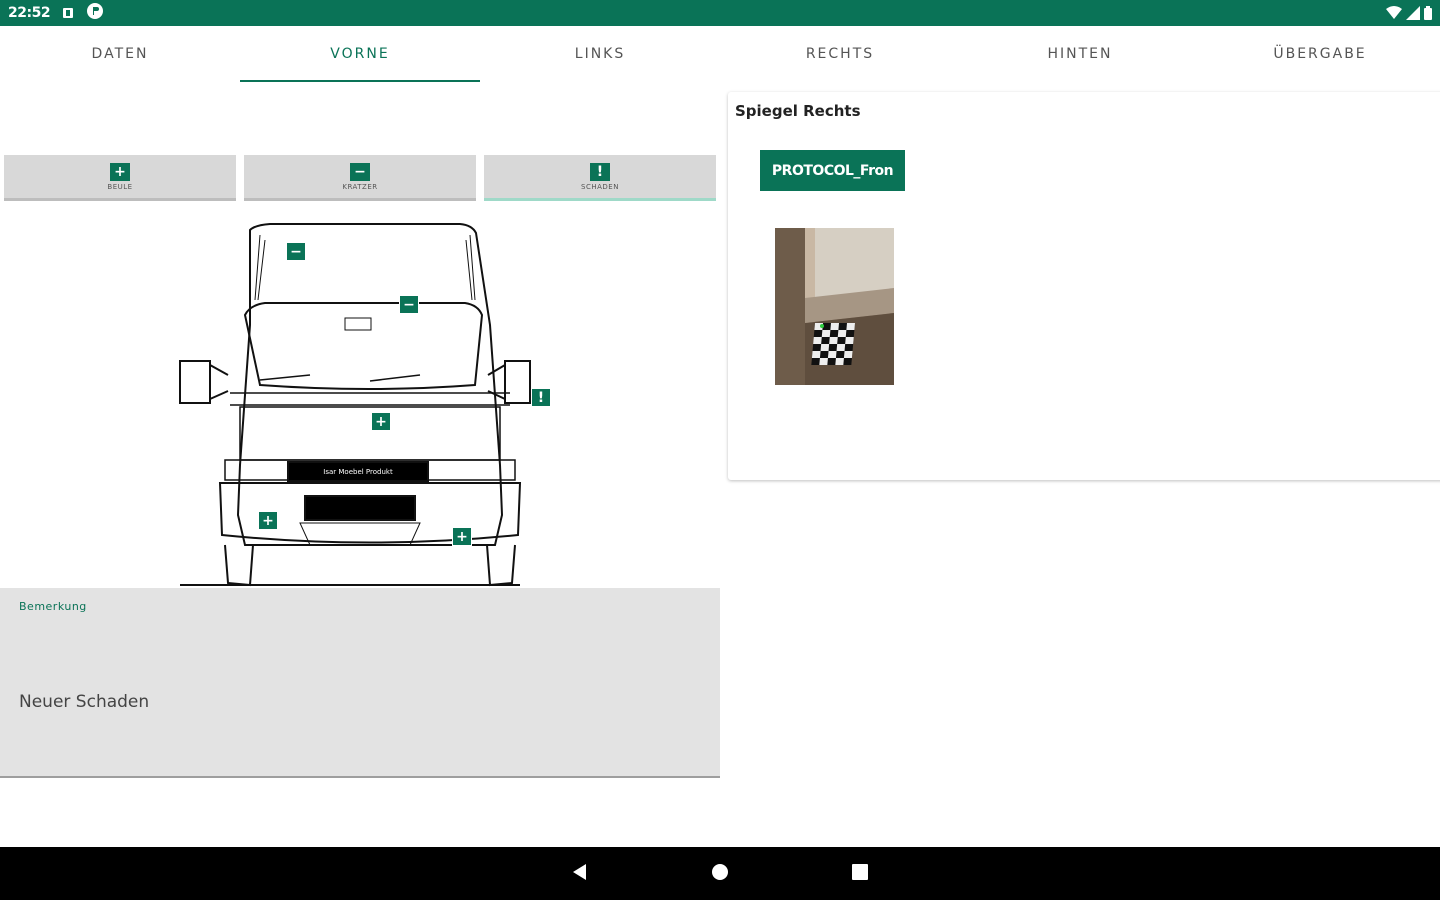  What do you see at coordinates (358, 471) in the screenshot?
I see `plate-text: Isar Moebel Produkt` at bounding box center [358, 471].